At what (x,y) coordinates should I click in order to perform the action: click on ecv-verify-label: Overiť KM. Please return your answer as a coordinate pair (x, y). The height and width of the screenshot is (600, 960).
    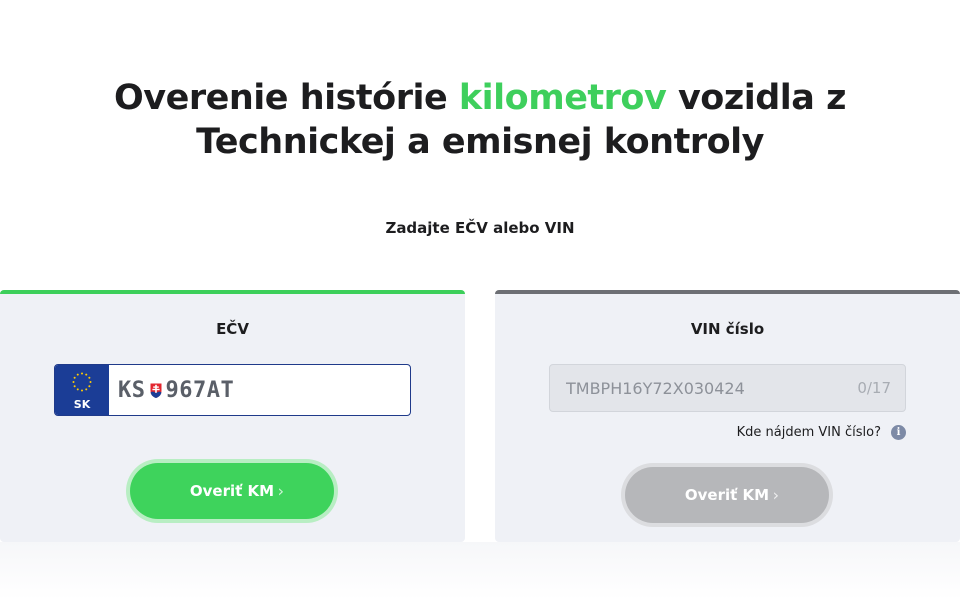
    Looking at the image, I should click on (232, 491).